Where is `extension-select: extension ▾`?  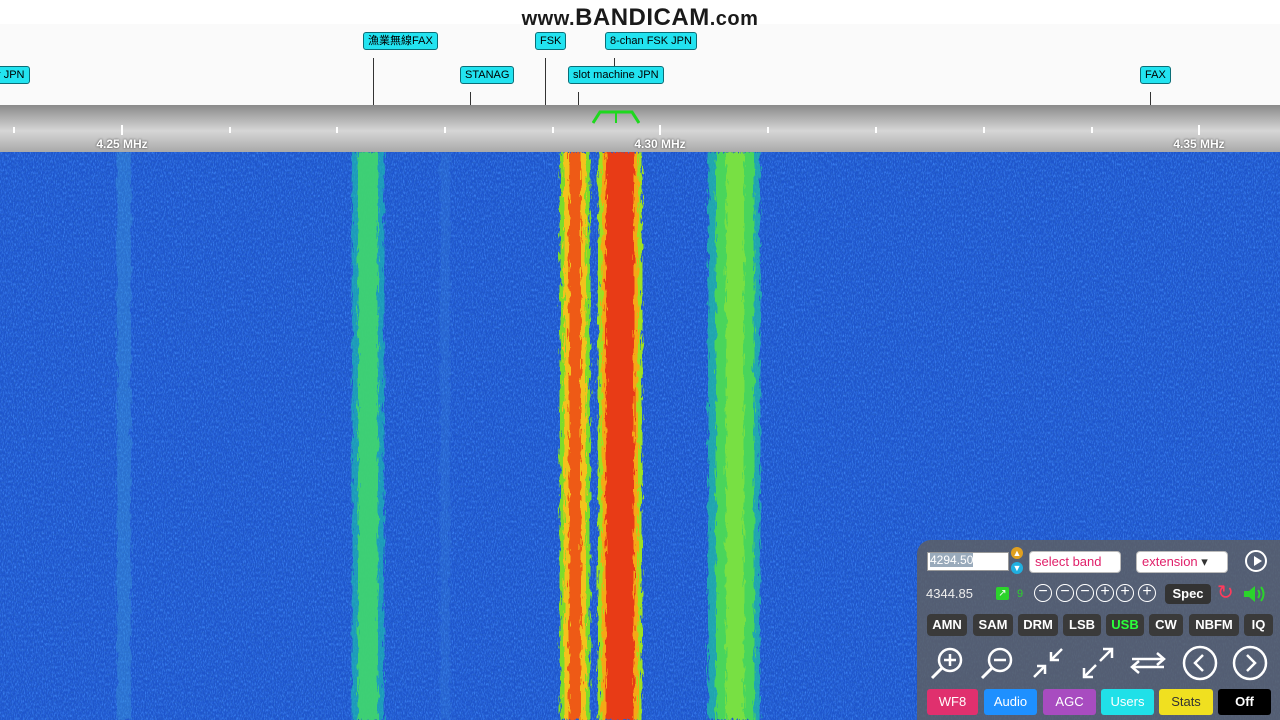
extension-select: extension ▾ is located at coordinates (1182, 562).